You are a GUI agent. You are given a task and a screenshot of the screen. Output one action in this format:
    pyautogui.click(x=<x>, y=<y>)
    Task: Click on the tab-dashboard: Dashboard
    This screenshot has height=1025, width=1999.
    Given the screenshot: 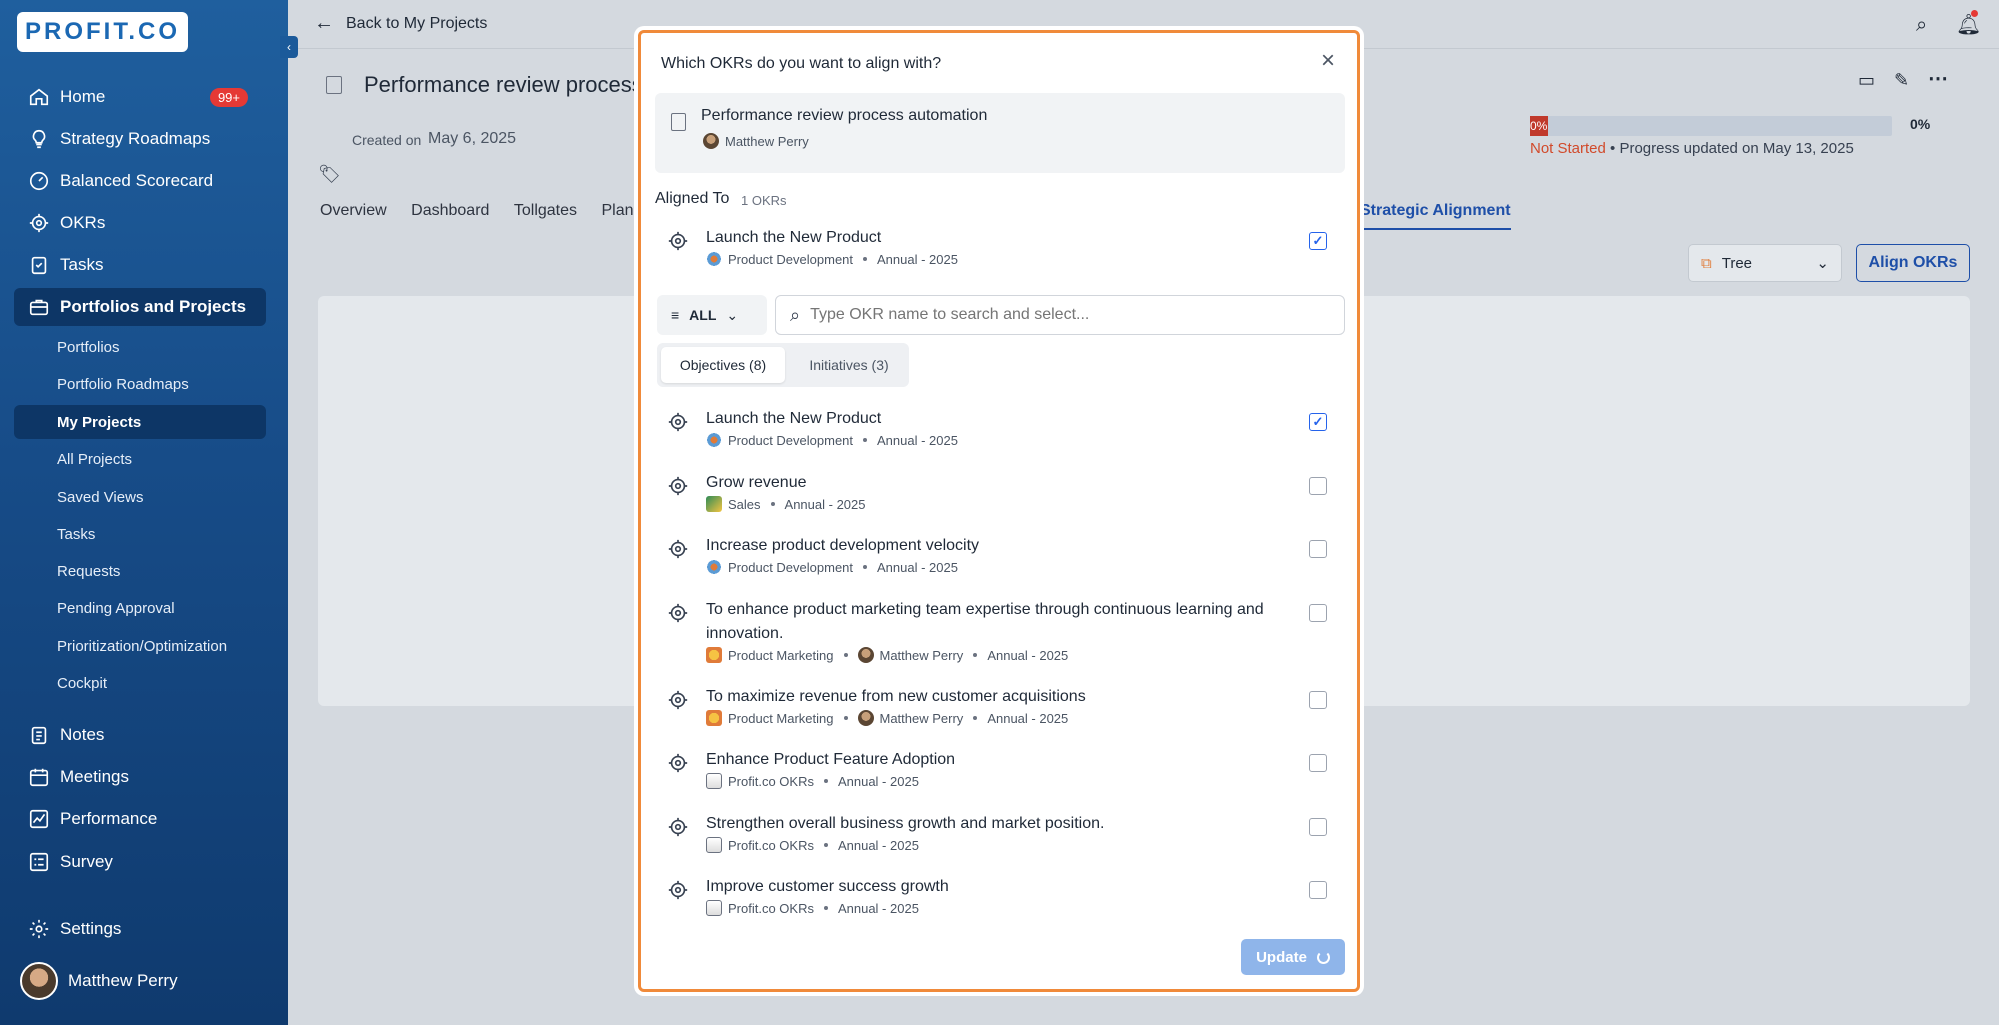 What is the action you would take?
    pyautogui.click(x=450, y=210)
    